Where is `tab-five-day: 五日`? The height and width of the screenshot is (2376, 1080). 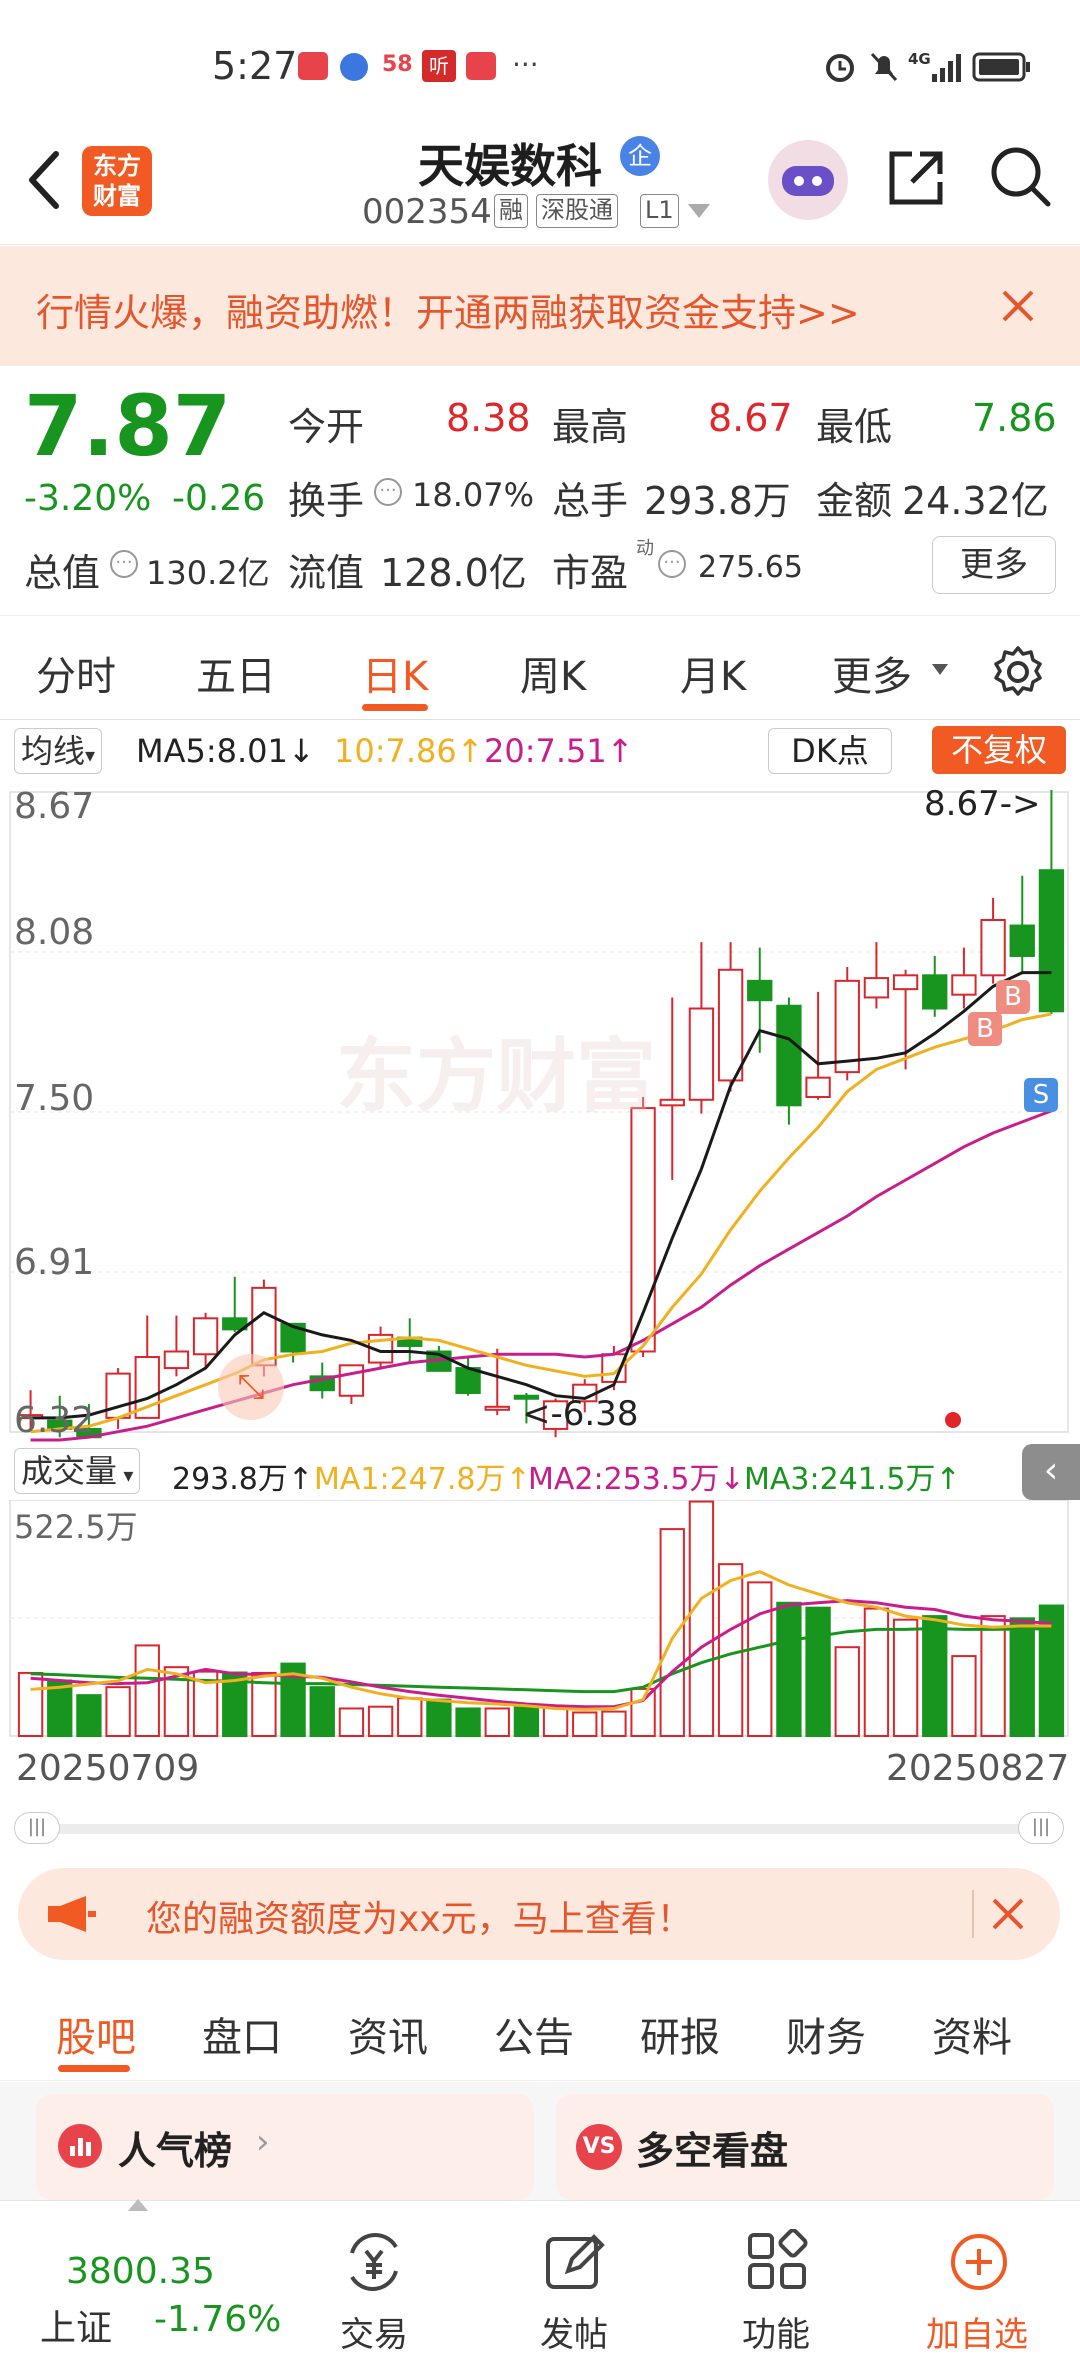
tab-five-day: 五日 is located at coordinates (236, 673).